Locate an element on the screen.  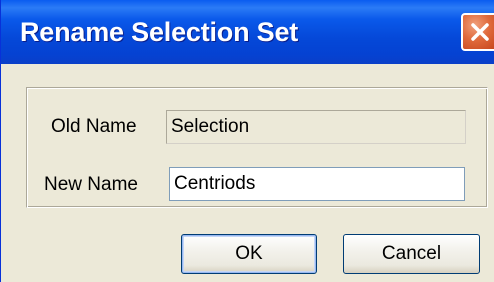
close-button is located at coordinates (477, 32).